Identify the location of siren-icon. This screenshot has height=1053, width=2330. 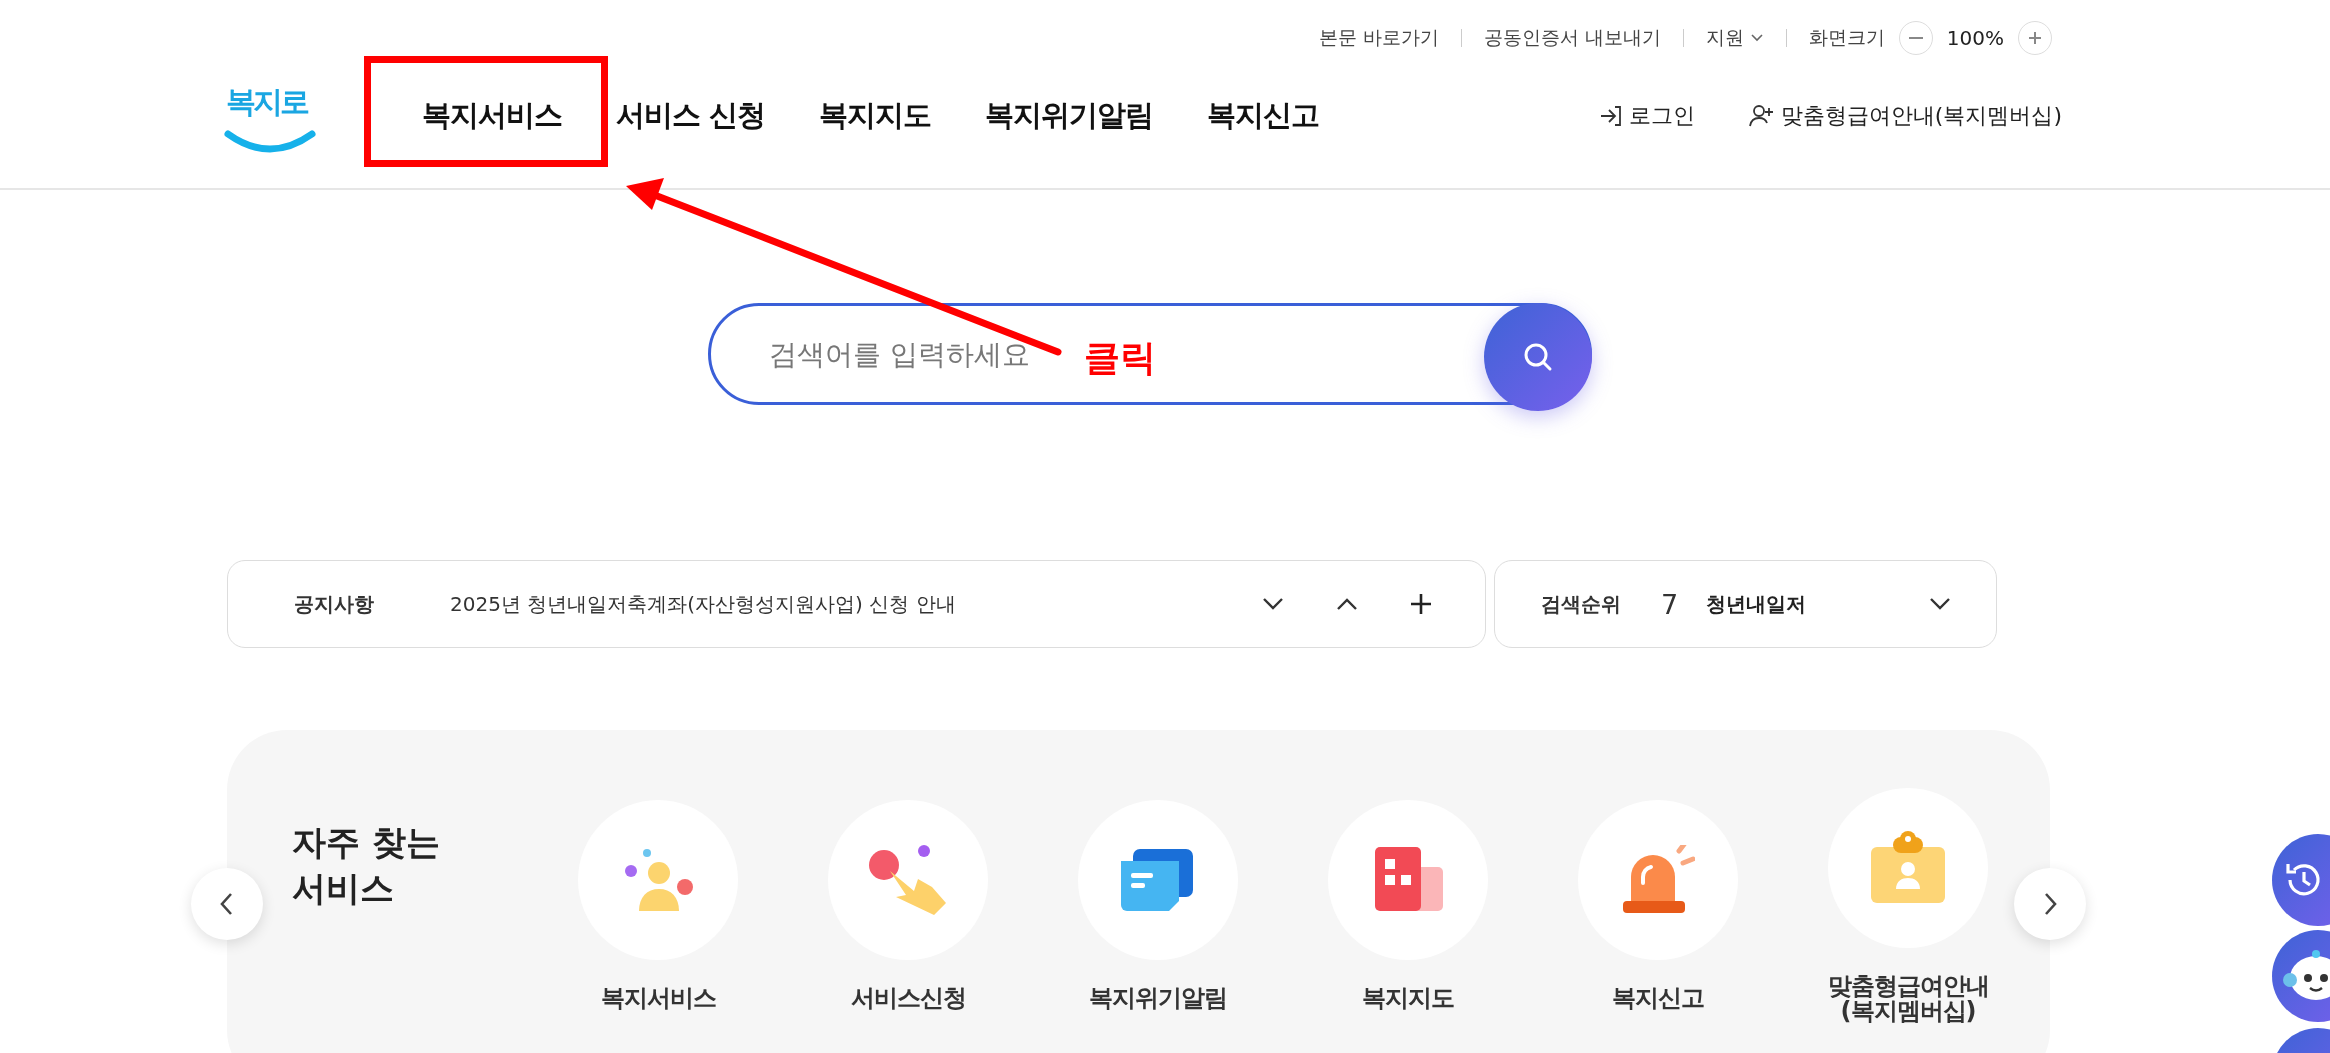
(1658, 880).